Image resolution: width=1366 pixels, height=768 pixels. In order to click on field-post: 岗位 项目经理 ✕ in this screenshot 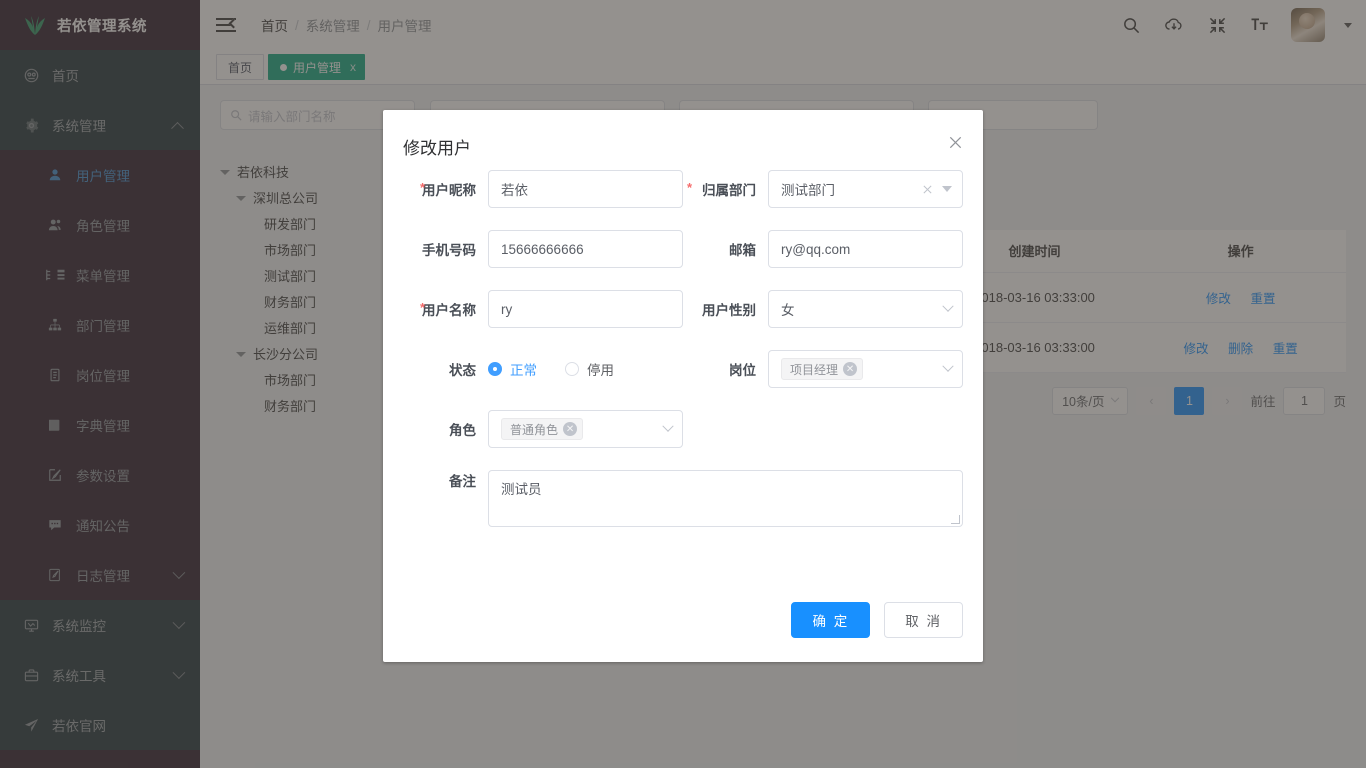, I will do `click(823, 369)`.